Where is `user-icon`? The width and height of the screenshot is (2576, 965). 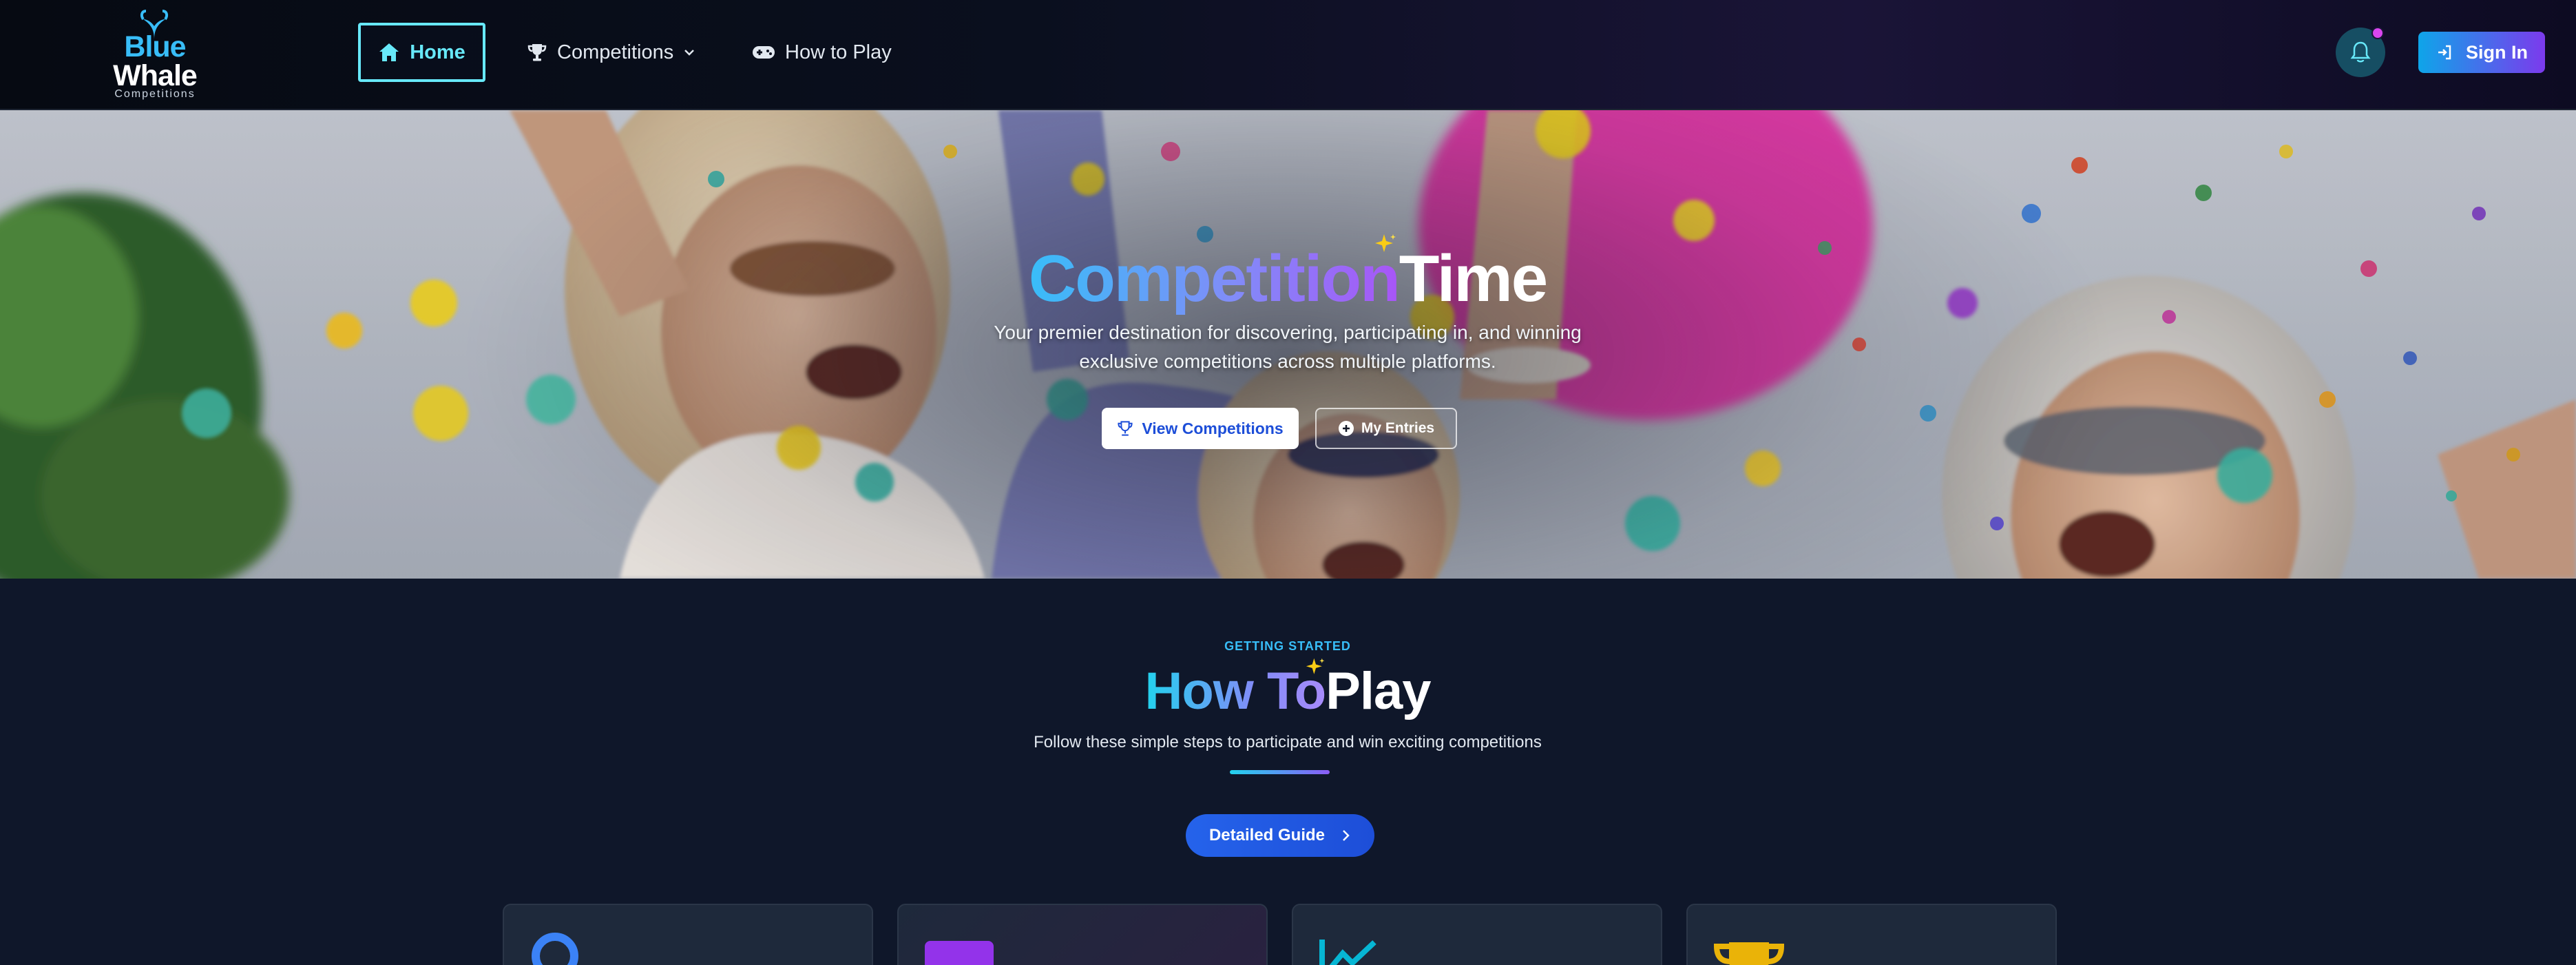
user-icon is located at coordinates (555, 949).